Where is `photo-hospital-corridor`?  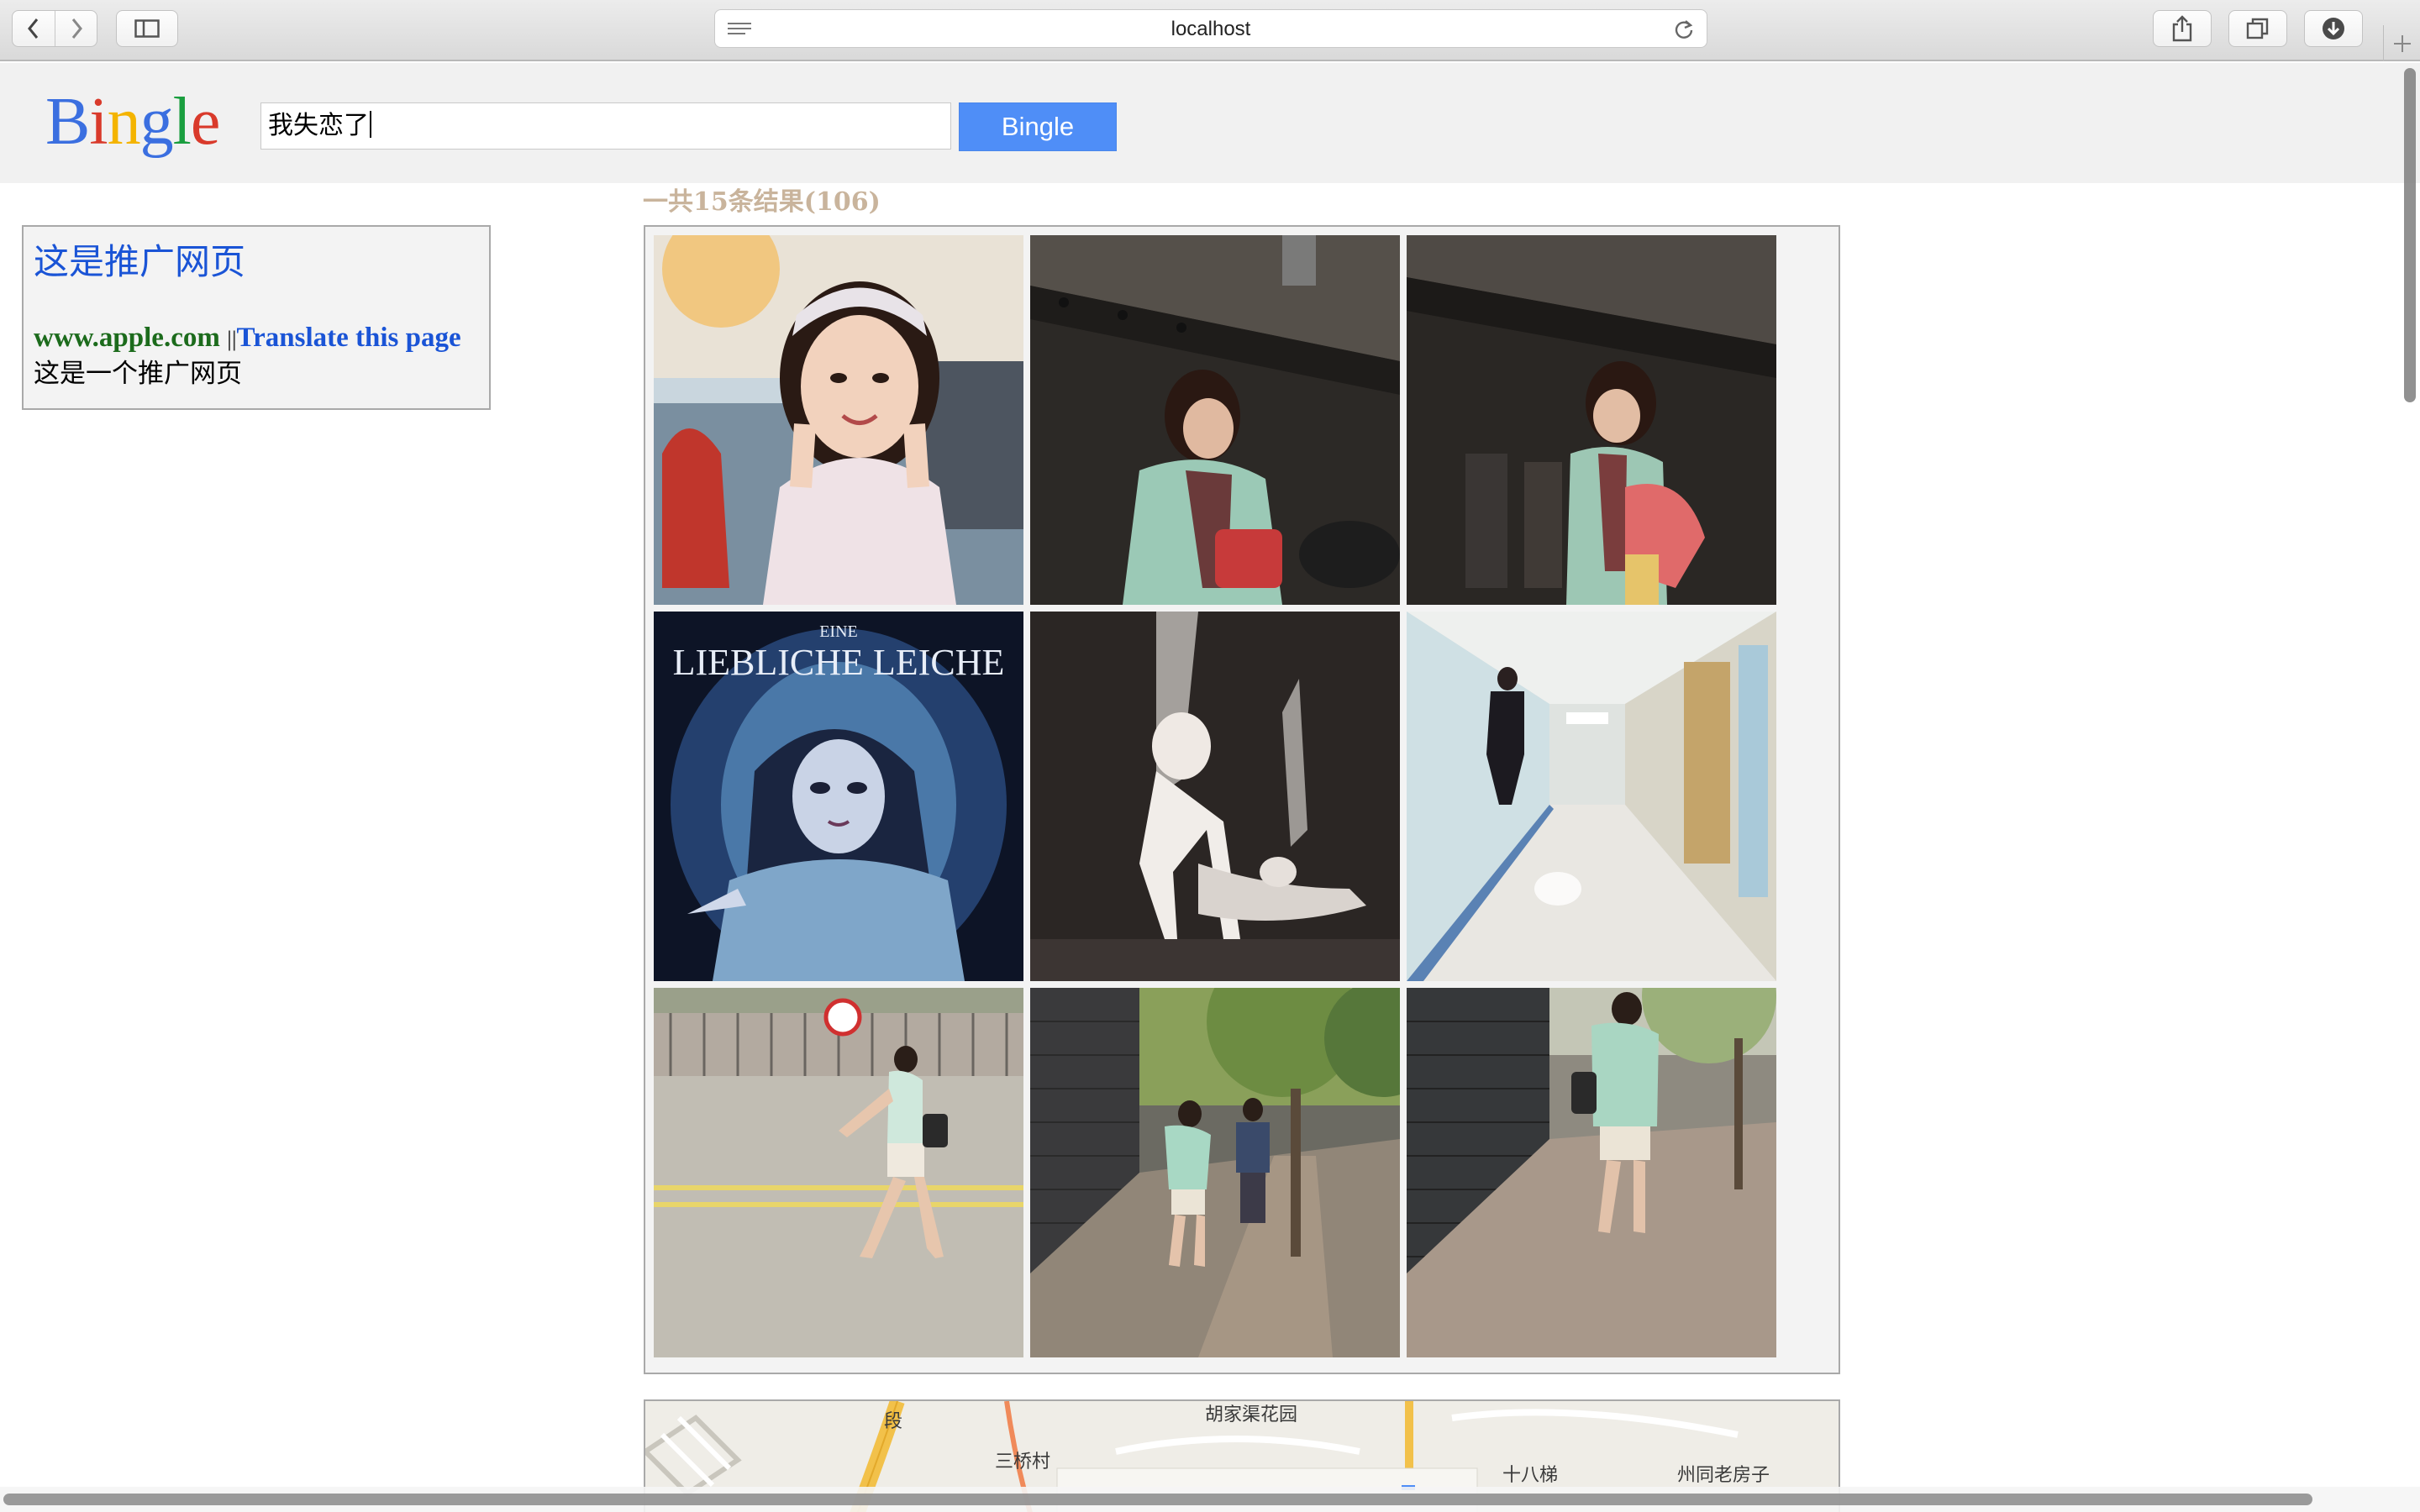 photo-hospital-corridor is located at coordinates (1591, 796).